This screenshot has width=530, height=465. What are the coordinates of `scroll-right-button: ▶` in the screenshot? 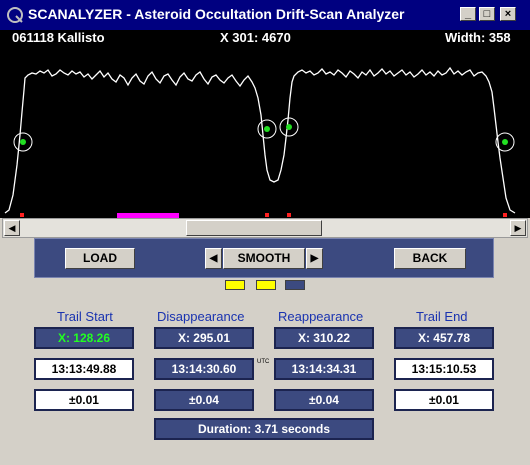 It's located at (518, 228).